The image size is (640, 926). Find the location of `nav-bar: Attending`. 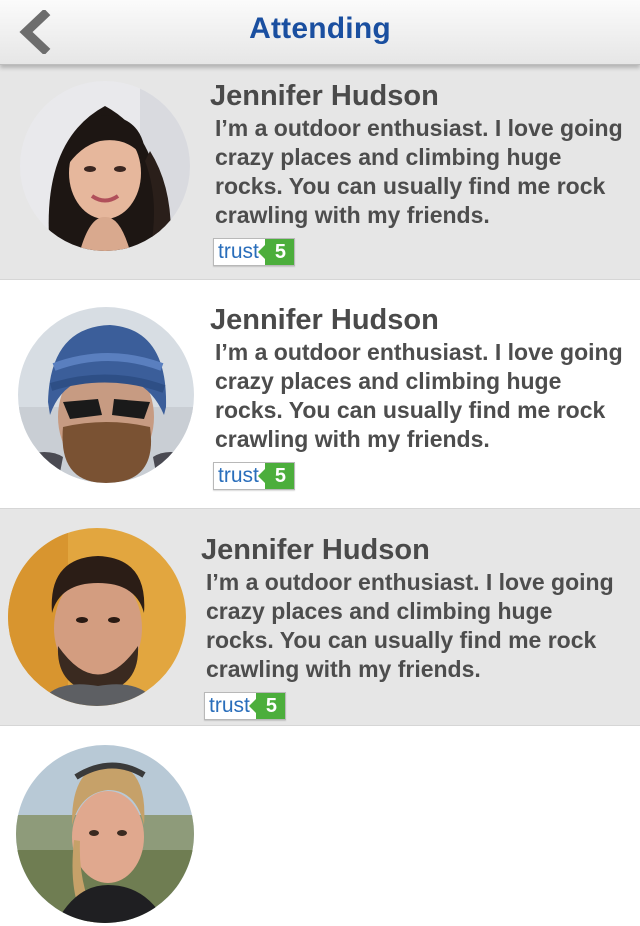

nav-bar: Attending is located at coordinates (320, 32).